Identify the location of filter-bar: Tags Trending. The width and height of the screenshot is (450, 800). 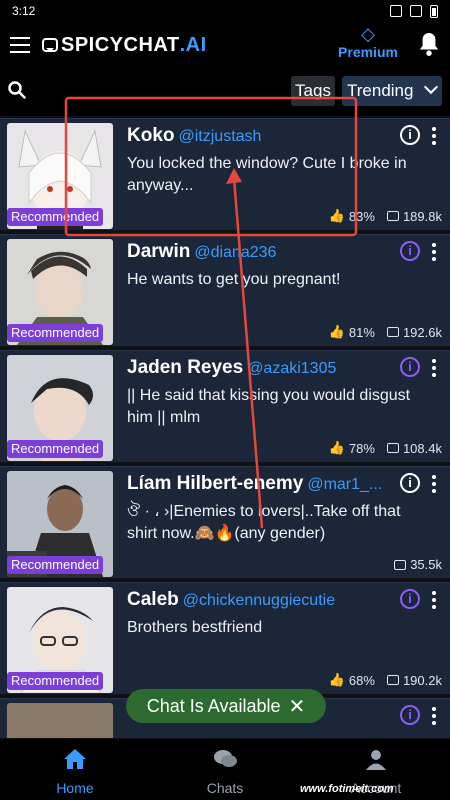
(225, 92).